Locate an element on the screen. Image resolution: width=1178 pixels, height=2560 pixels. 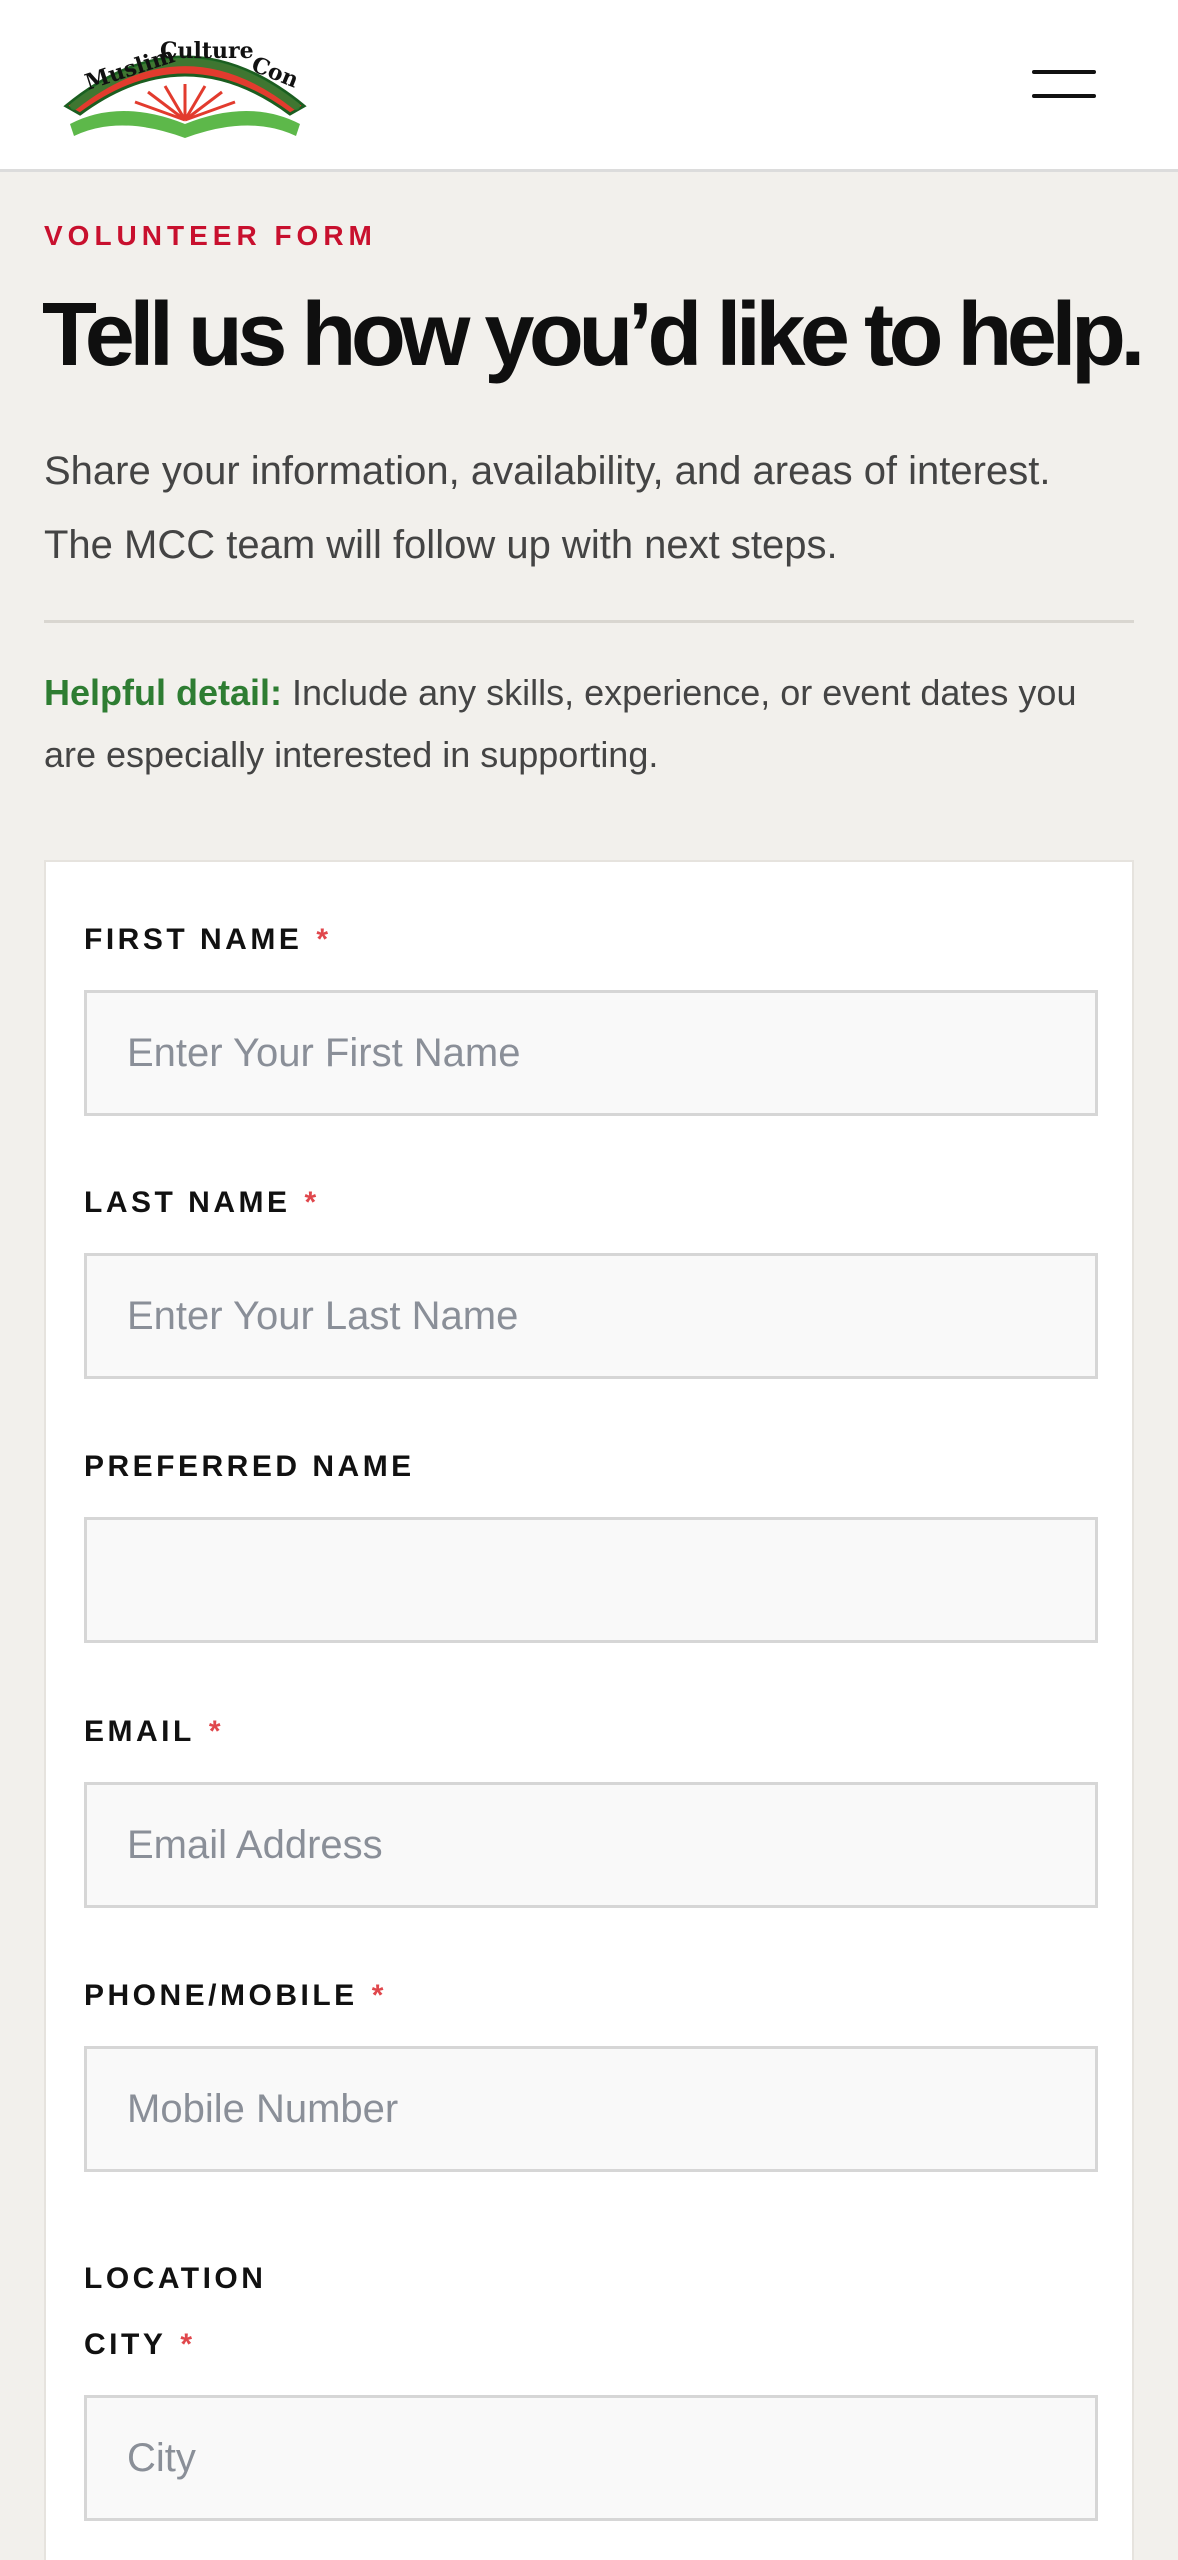
city-label: CITY * is located at coordinates (138, 2344).